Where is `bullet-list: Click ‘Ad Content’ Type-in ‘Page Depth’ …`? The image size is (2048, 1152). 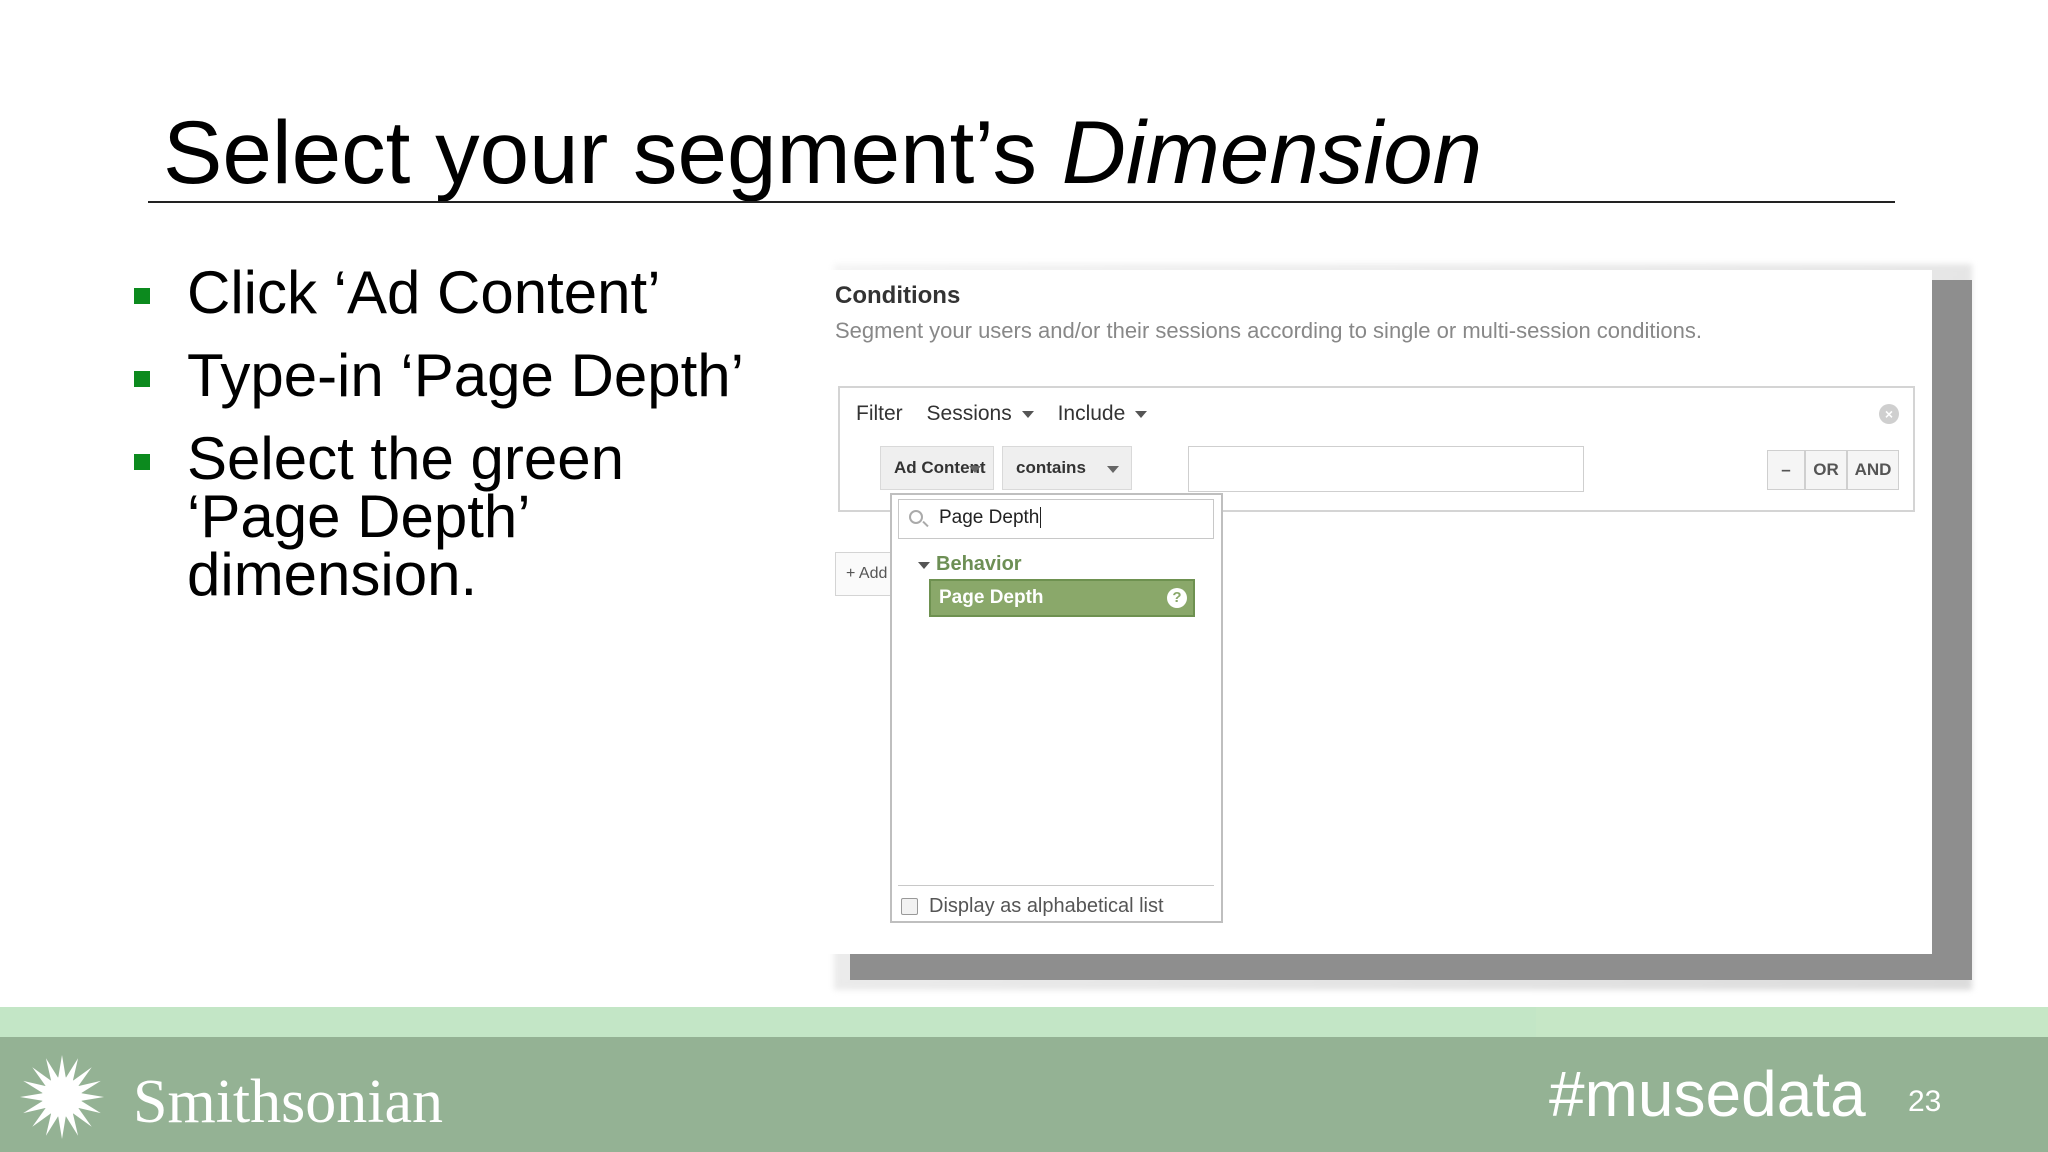 bullet-list: Click ‘Ad Content’ Type-in ‘Page Depth’ … is located at coordinates (459, 446).